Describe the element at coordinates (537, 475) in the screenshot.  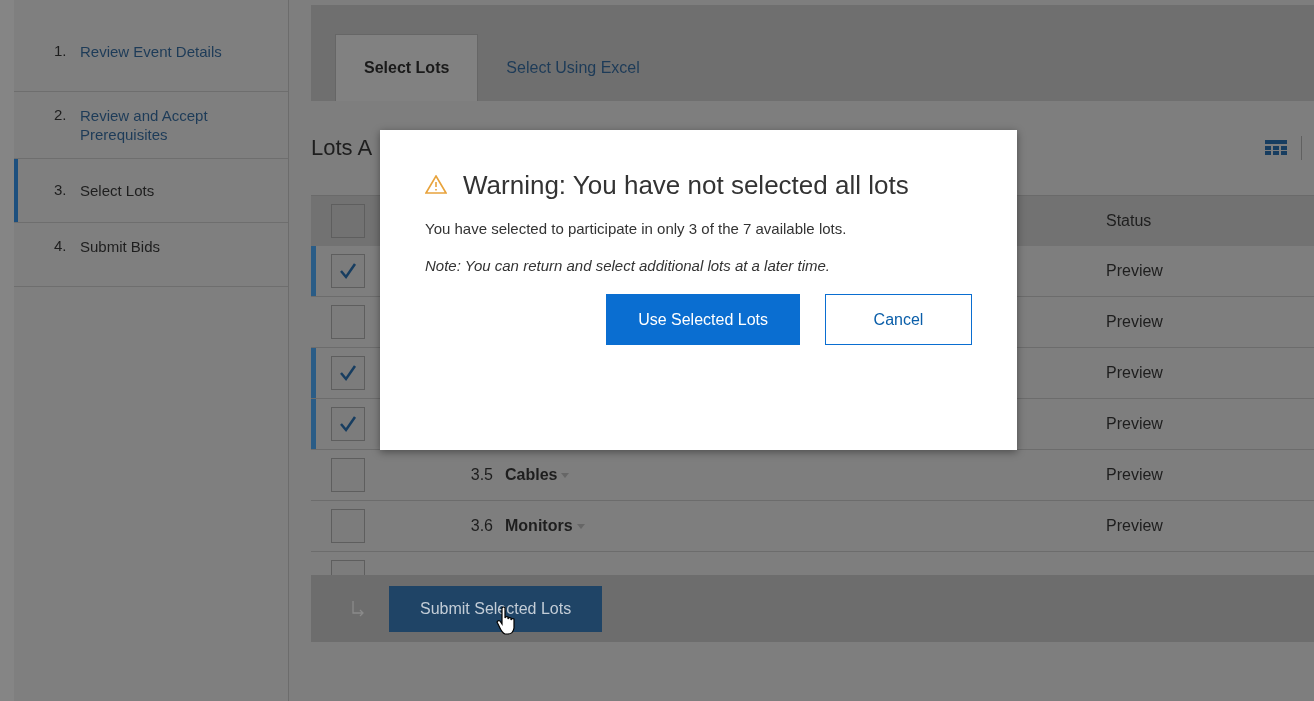
I see `lot-name: Cables` at that location.